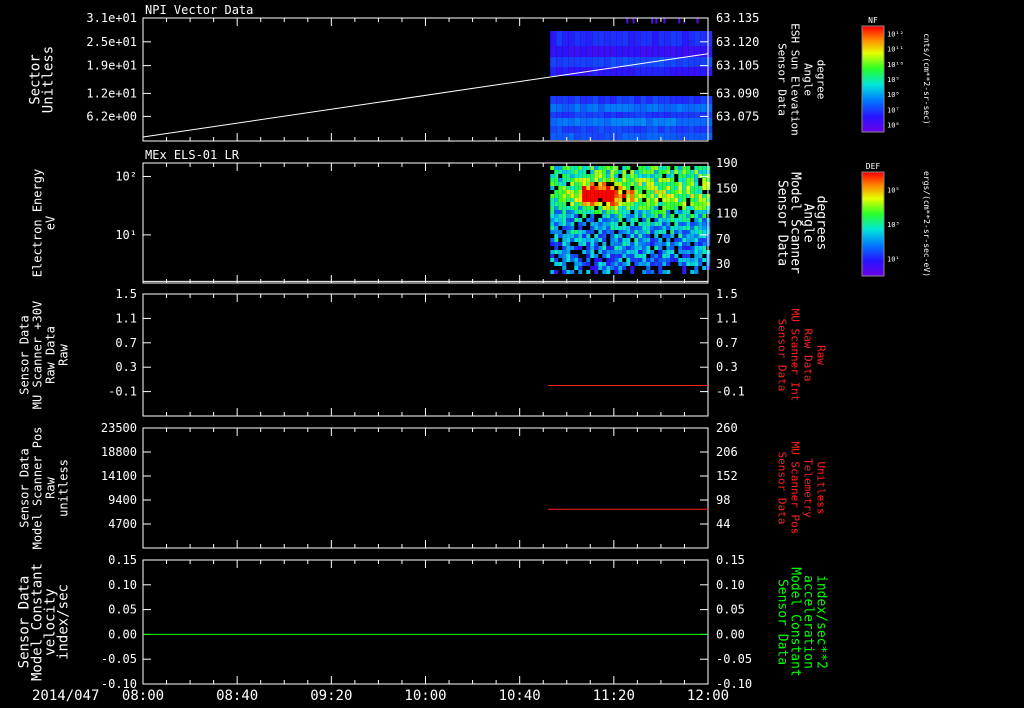 This screenshot has width=1024, height=708. What do you see at coordinates (51, 487) in the screenshot?
I see `y-axis-label-left: Raw` at bounding box center [51, 487].